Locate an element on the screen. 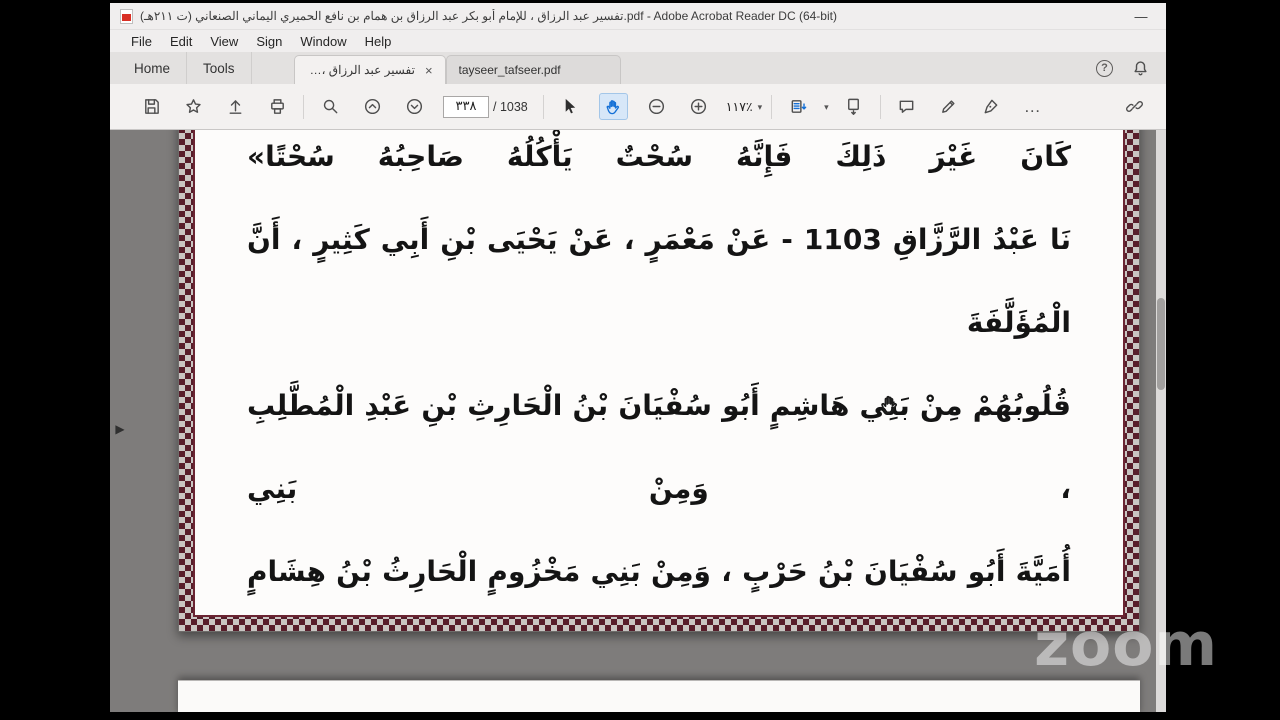 The image size is (1280, 720). hand-tool-active-highlight is located at coordinates (613, 106).